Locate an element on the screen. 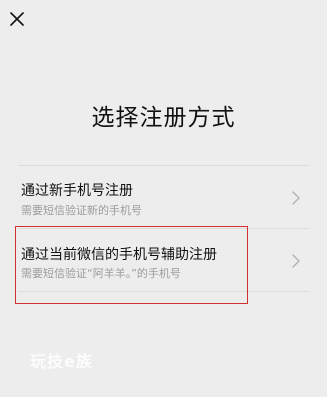 The image size is (327, 397). close-icon is located at coordinates (17, 19).